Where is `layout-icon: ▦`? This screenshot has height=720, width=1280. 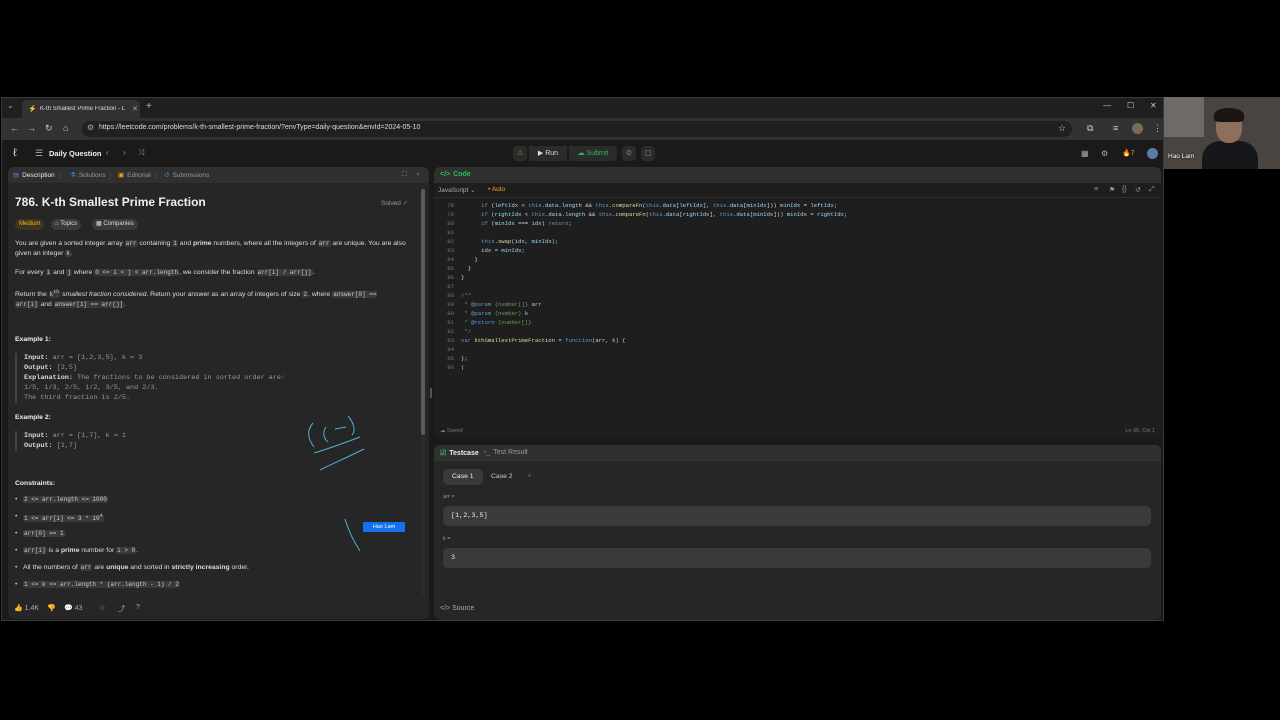
layout-icon: ▦ is located at coordinates (1085, 153).